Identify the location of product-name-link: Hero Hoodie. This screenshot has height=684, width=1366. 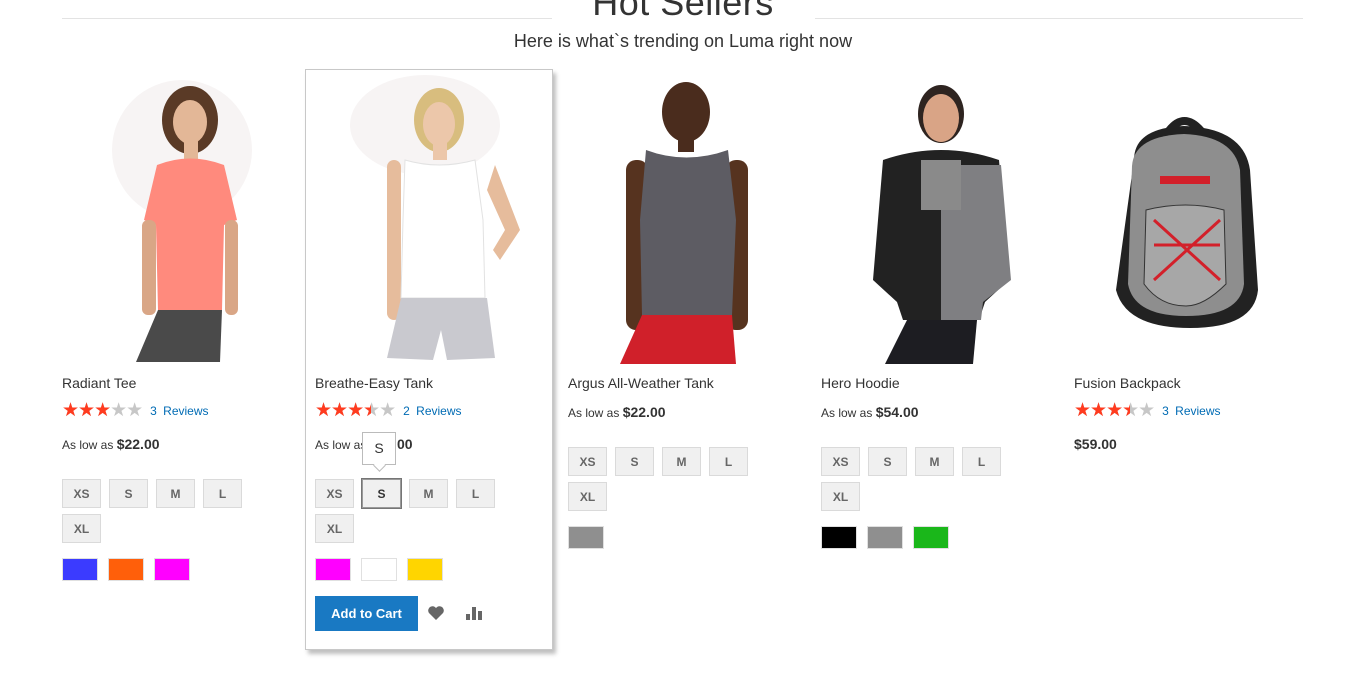
(860, 383).